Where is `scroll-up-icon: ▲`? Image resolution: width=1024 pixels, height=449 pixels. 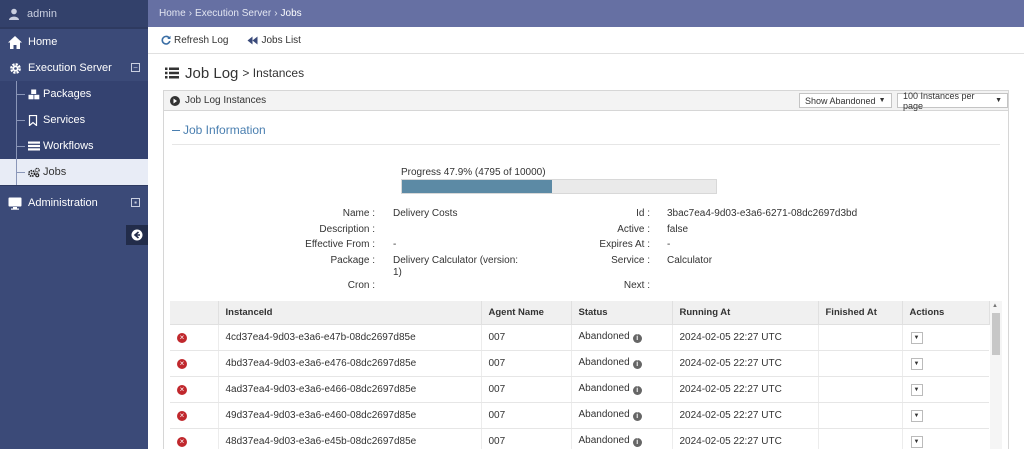 scroll-up-icon: ▲ is located at coordinates (995, 306).